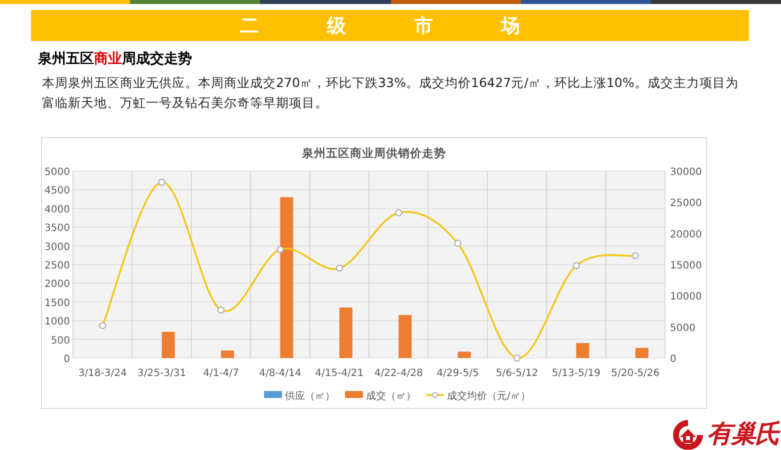  I want to click on axis-label: 3500, so click(57, 228).